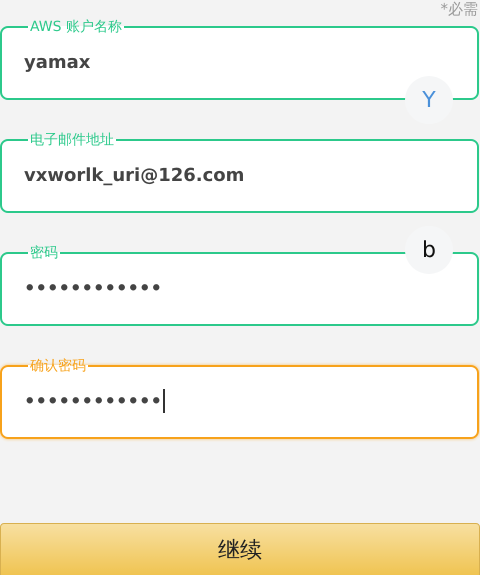 Image resolution: width=480 pixels, height=575 pixels. I want to click on continue-button: 继续, so click(240, 549).